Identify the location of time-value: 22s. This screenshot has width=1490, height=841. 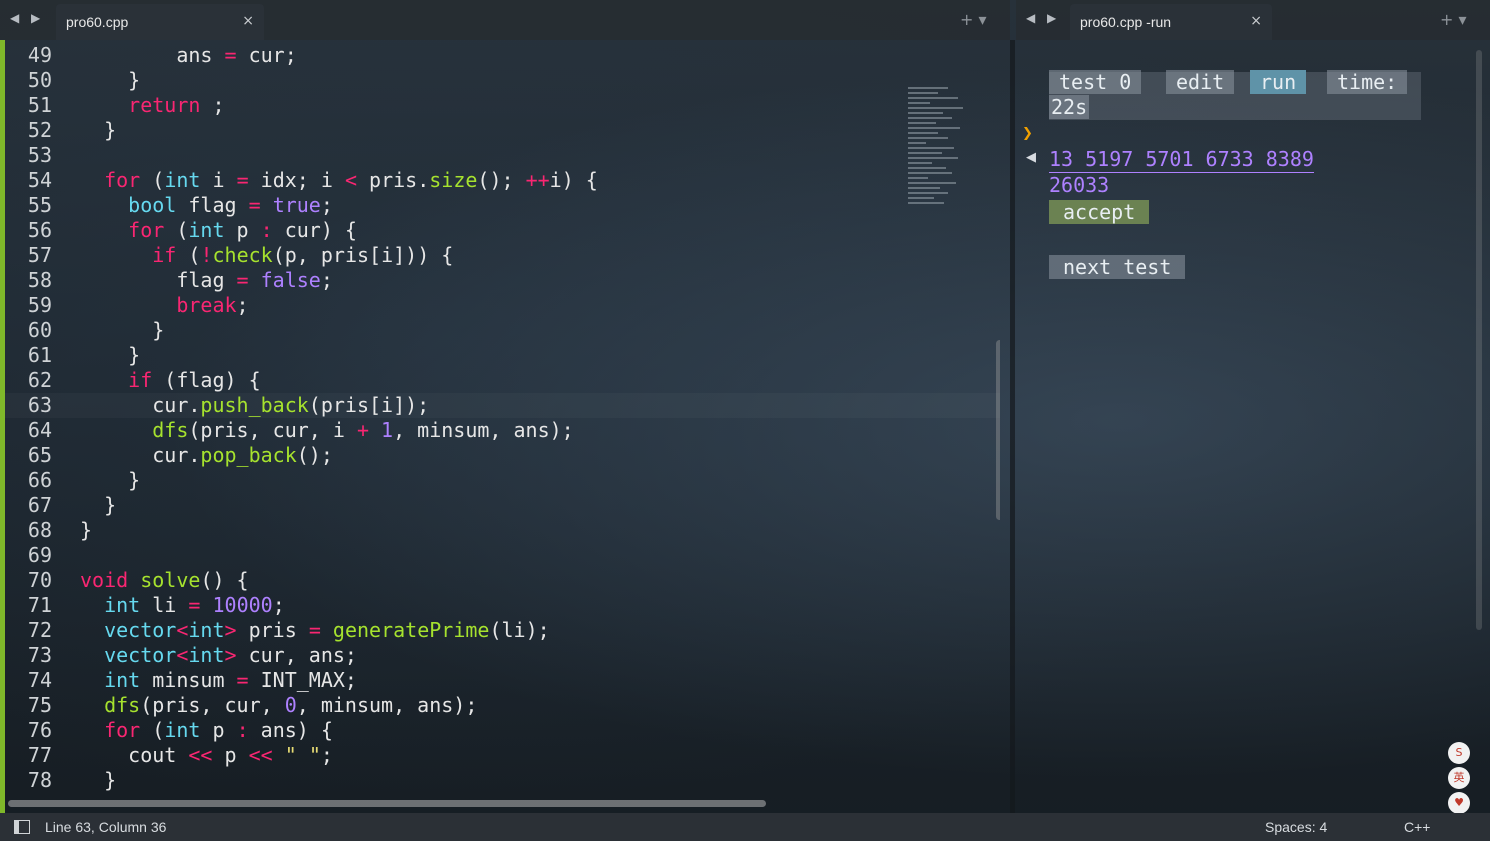
(1069, 107).